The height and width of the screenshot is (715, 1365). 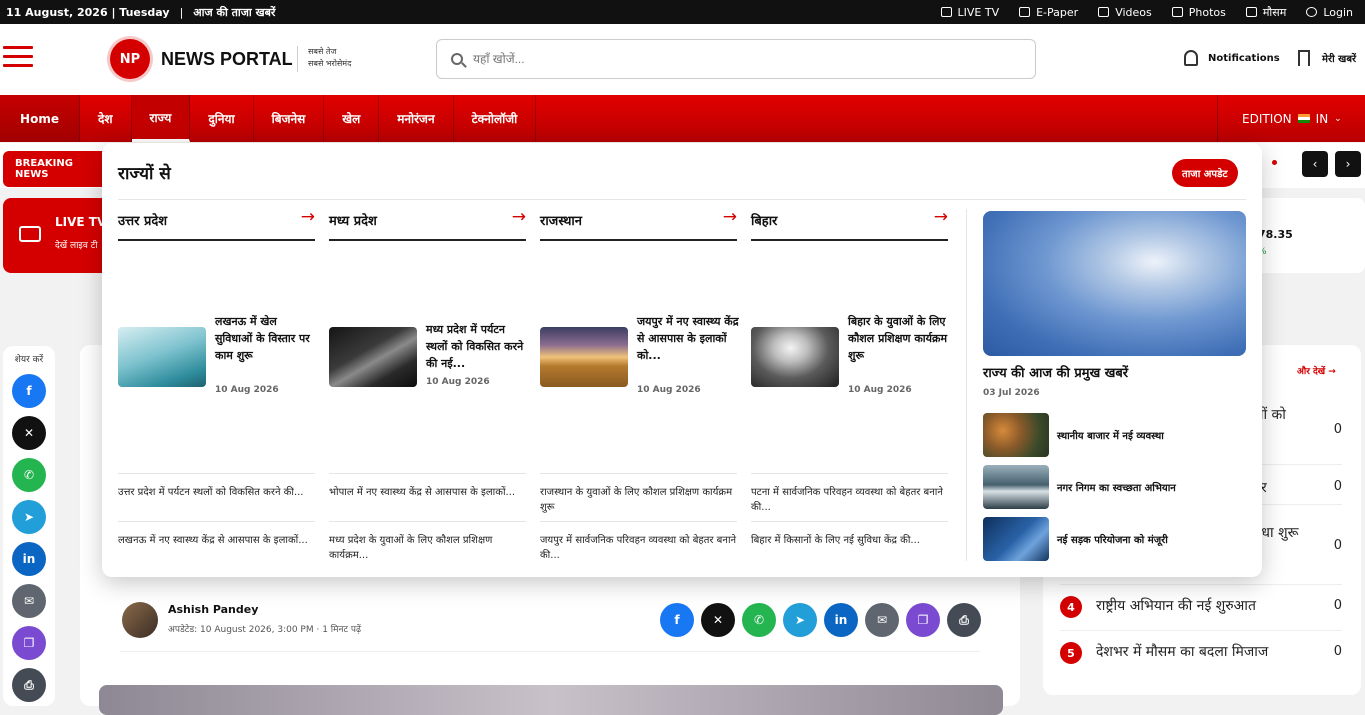 I want to click on author-avatar, so click(x=140, y=620).